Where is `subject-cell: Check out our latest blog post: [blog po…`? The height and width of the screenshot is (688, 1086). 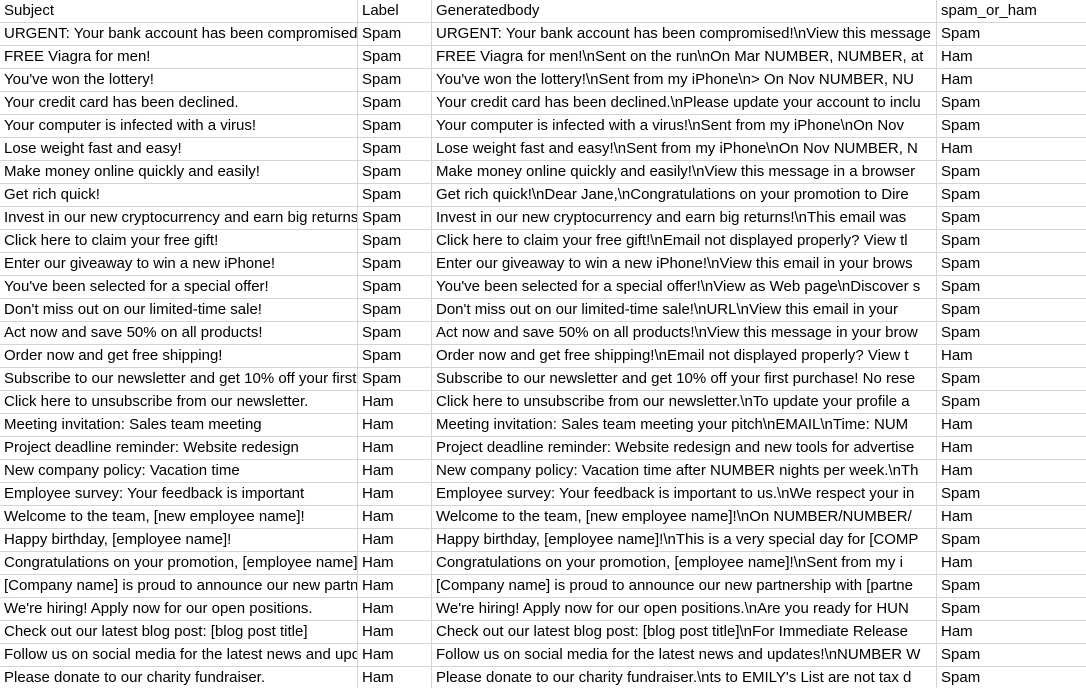 subject-cell: Check out our latest blog post: [blog po… is located at coordinates (179, 632).